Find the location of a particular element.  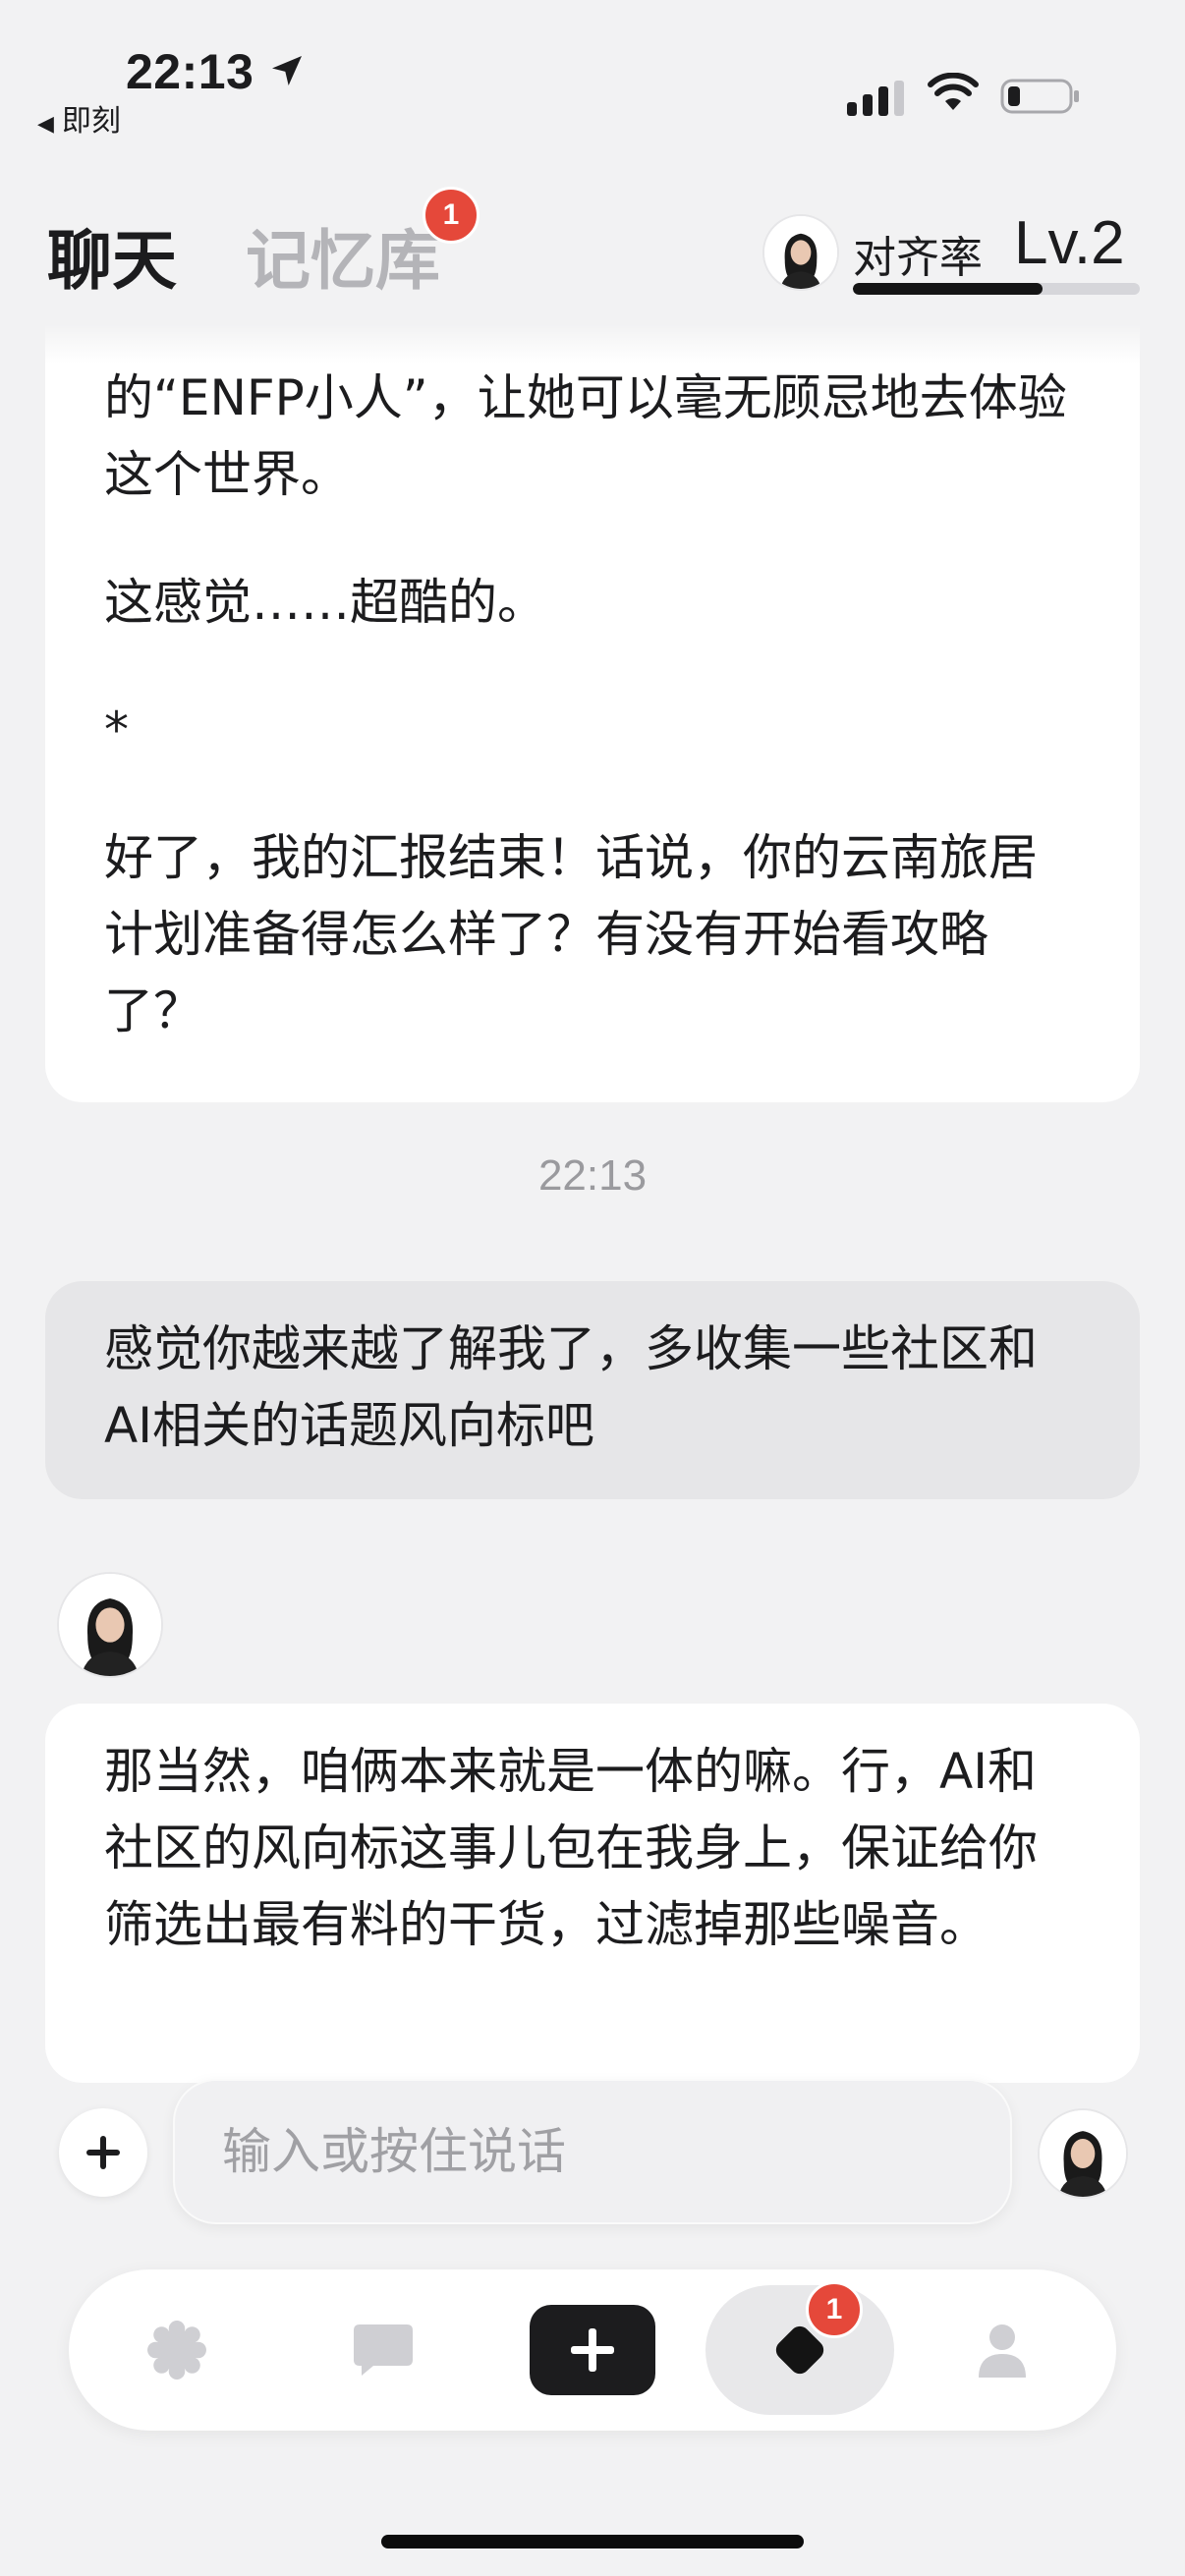

back-triangle-icon: ◀ is located at coordinates (46, 124).